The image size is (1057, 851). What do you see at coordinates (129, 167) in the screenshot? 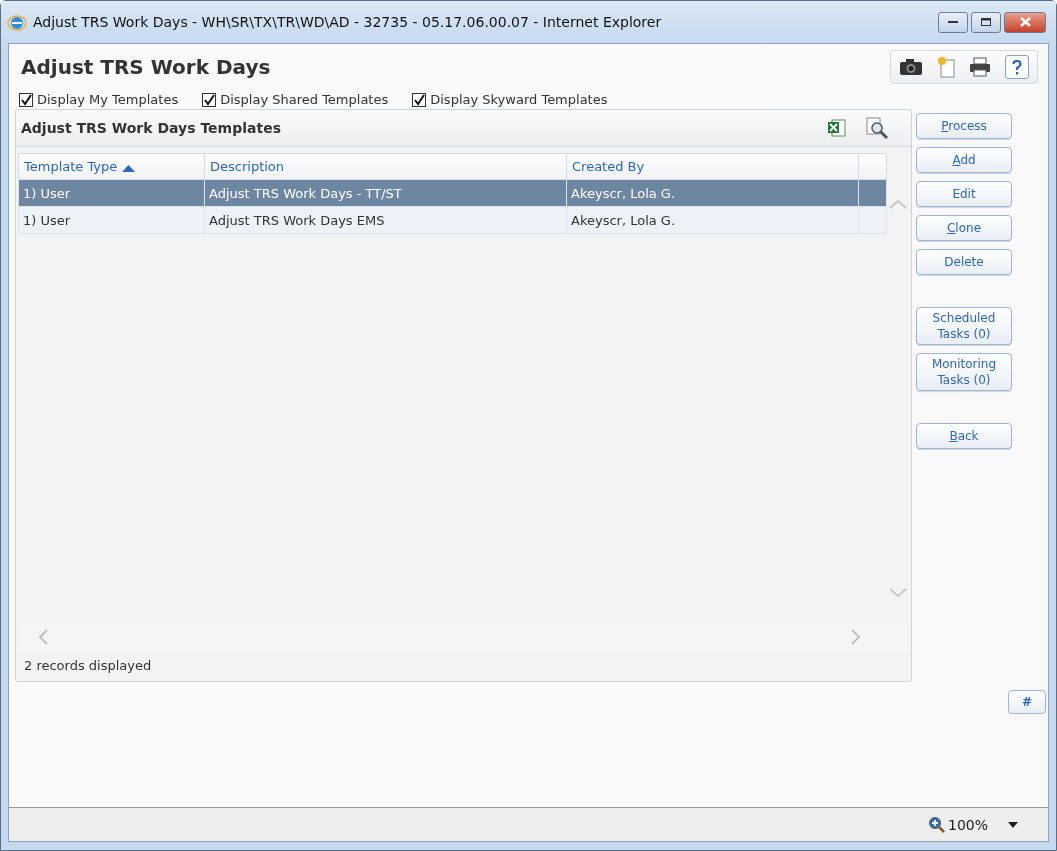
I see `sort-ascending-icon` at bounding box center [129, 167].